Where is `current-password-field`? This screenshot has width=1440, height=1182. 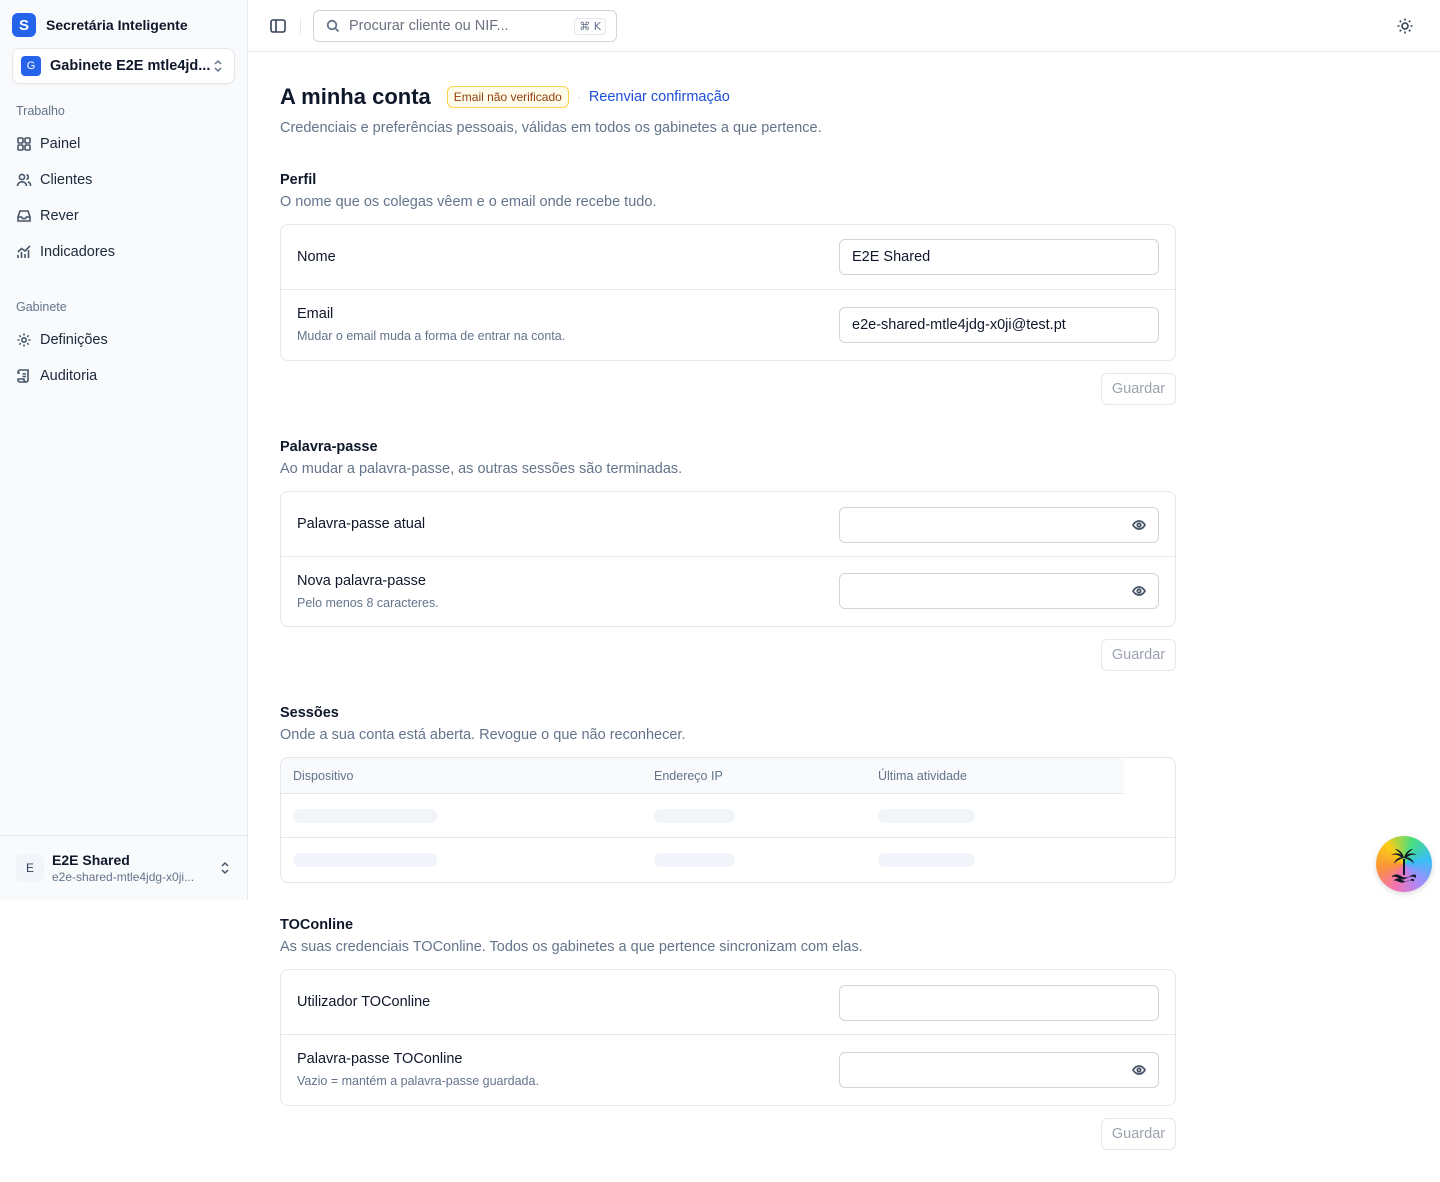
current-password-field is located at coordinates (999, 525).